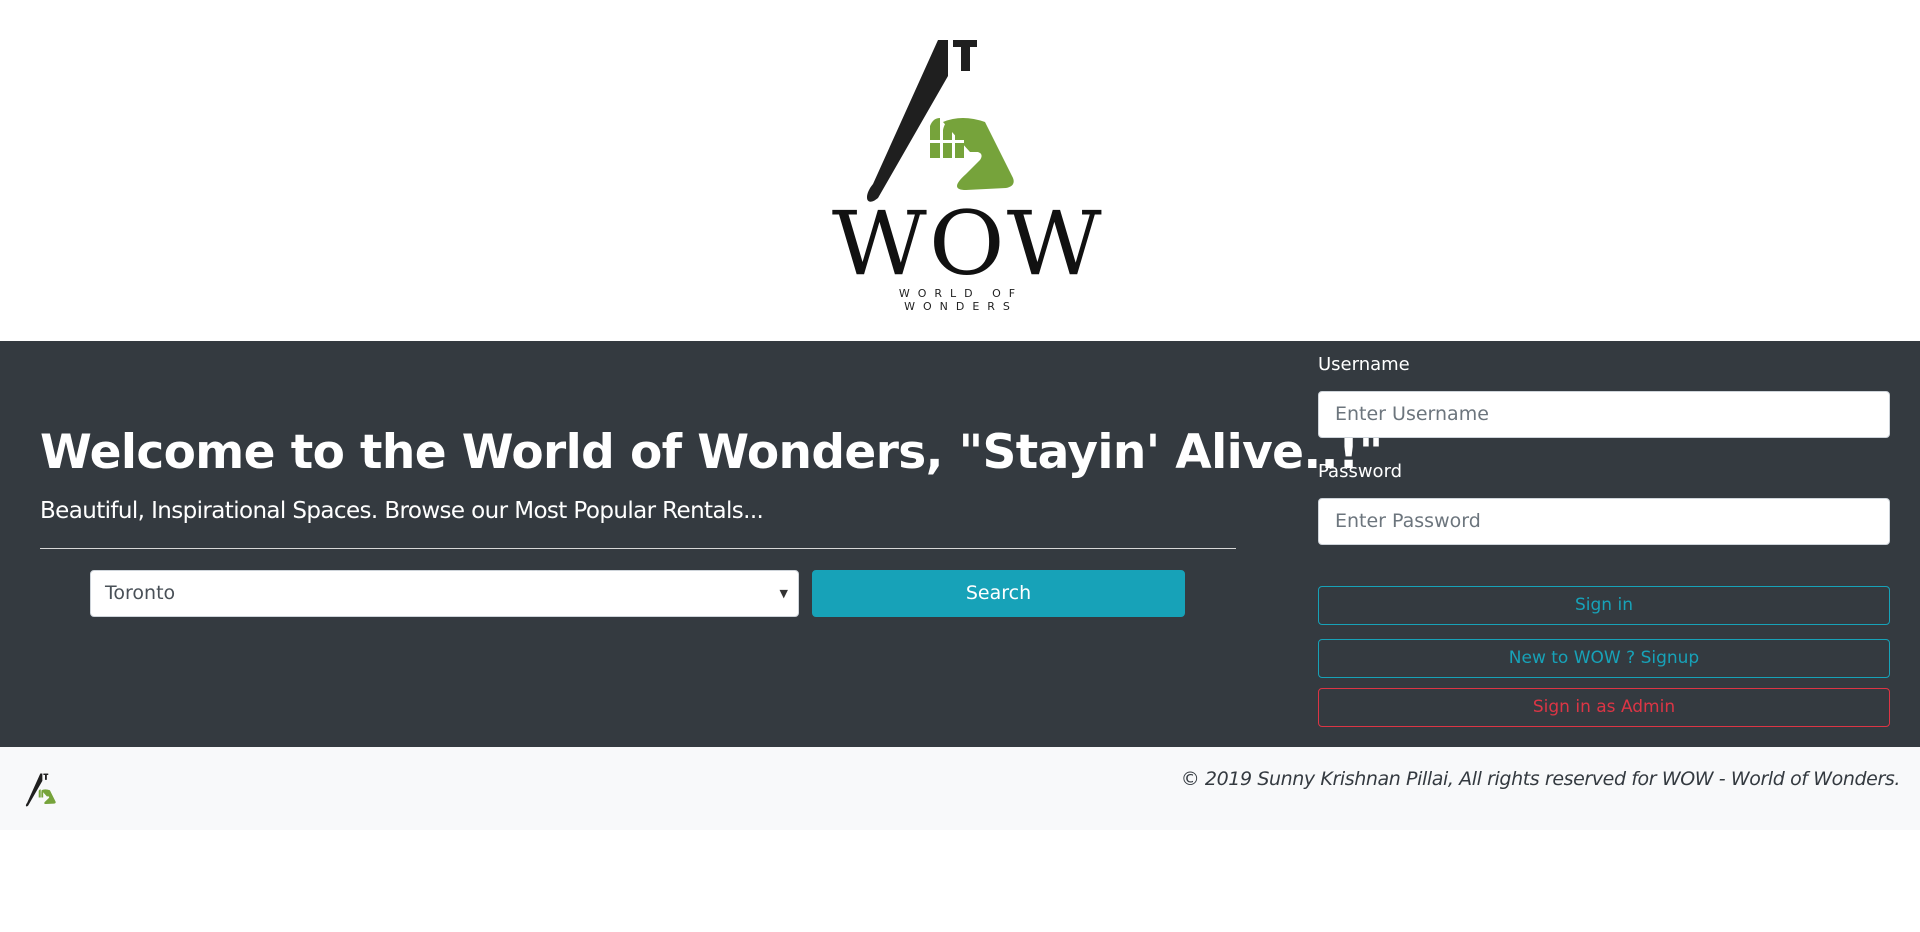 The image size is (1920, 932). What do you see at coordinates (1604, 605) in the screenshot?
I see `signin-button: Sign in` at bounding box center [1604, 605].